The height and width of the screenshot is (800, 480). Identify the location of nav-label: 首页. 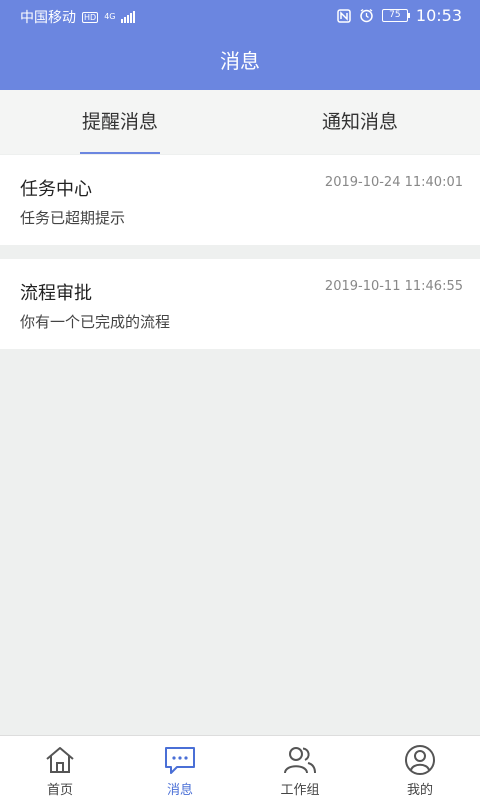
(59, 790).